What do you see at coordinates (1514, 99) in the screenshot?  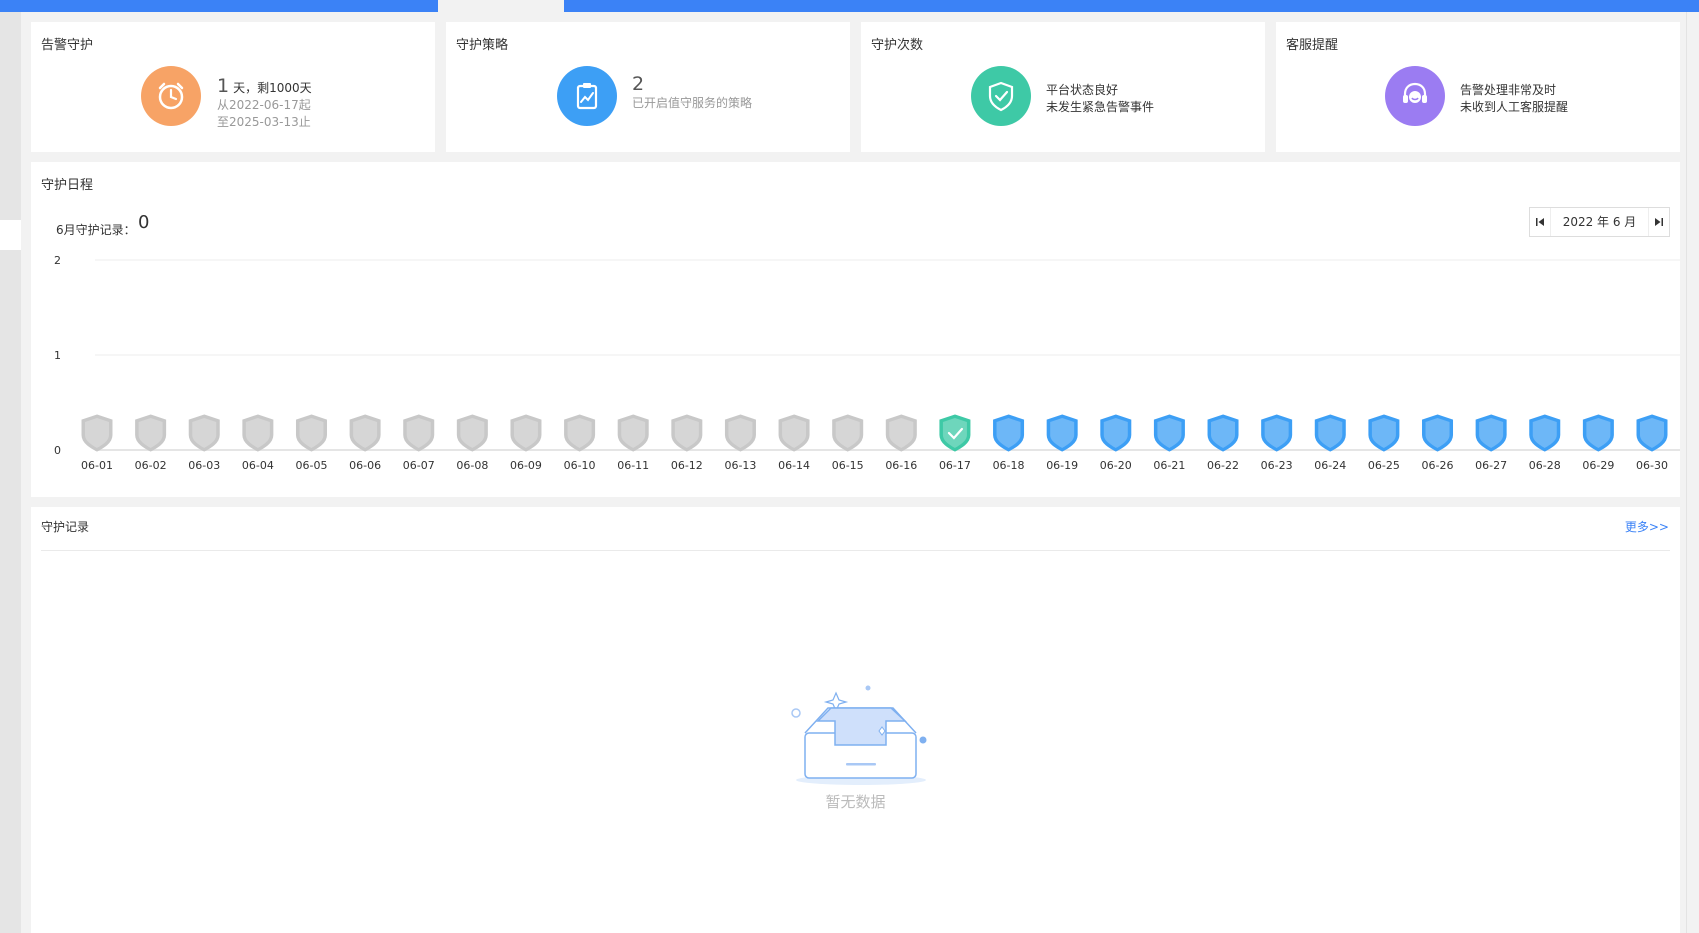 I see `support-info: 告警处理非常及时 未收到人工客服提醒` at bounding box center [1514, 99].